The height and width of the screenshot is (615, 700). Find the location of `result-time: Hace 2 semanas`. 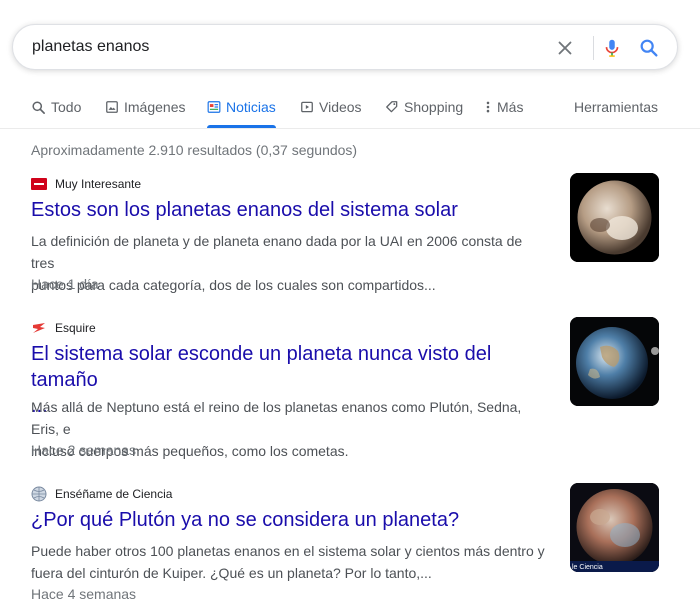

result-time: Hace 2 semanas is located at coordinates (84, 450).